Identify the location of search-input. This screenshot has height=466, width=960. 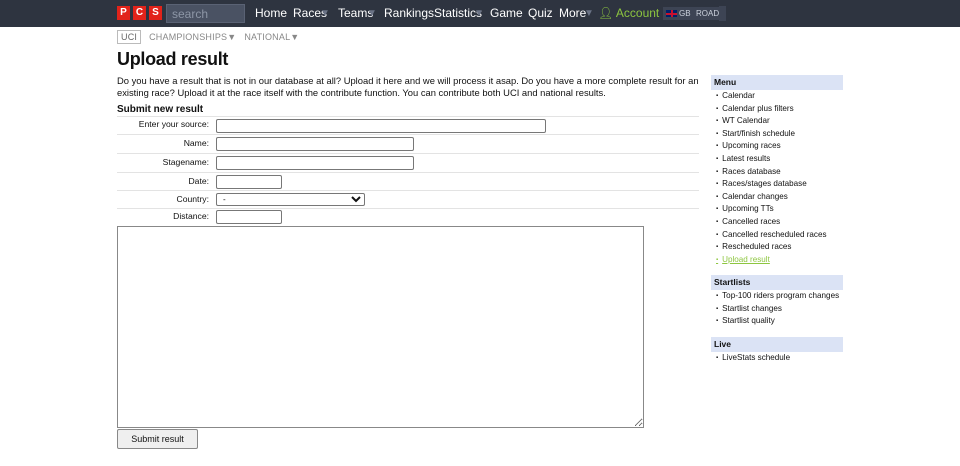
(205, 13).